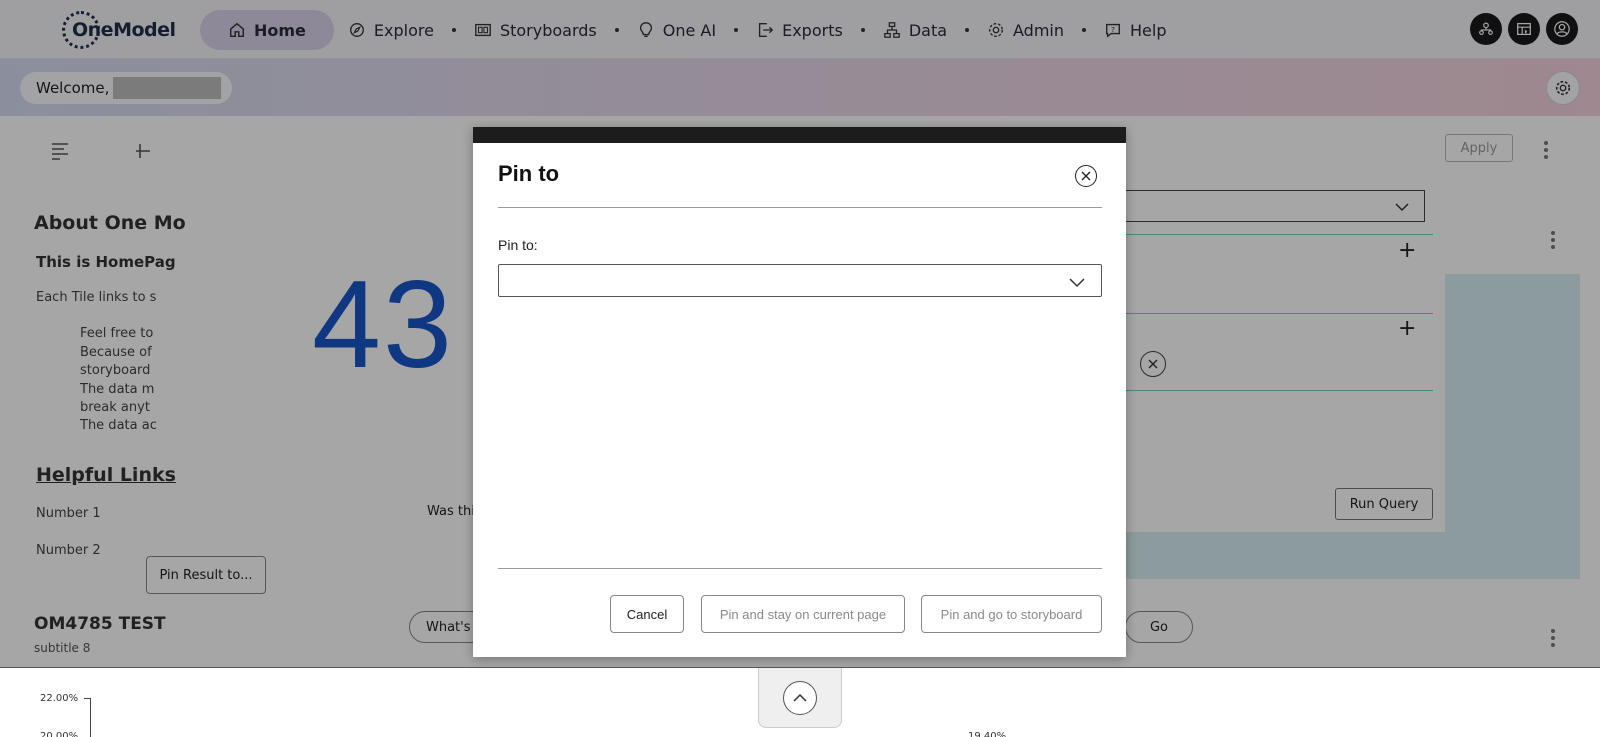  What do you see at coordinates (987, 734) in the screenshot?
I see `data-label: 19.40%` at bounding box center [987, 734].